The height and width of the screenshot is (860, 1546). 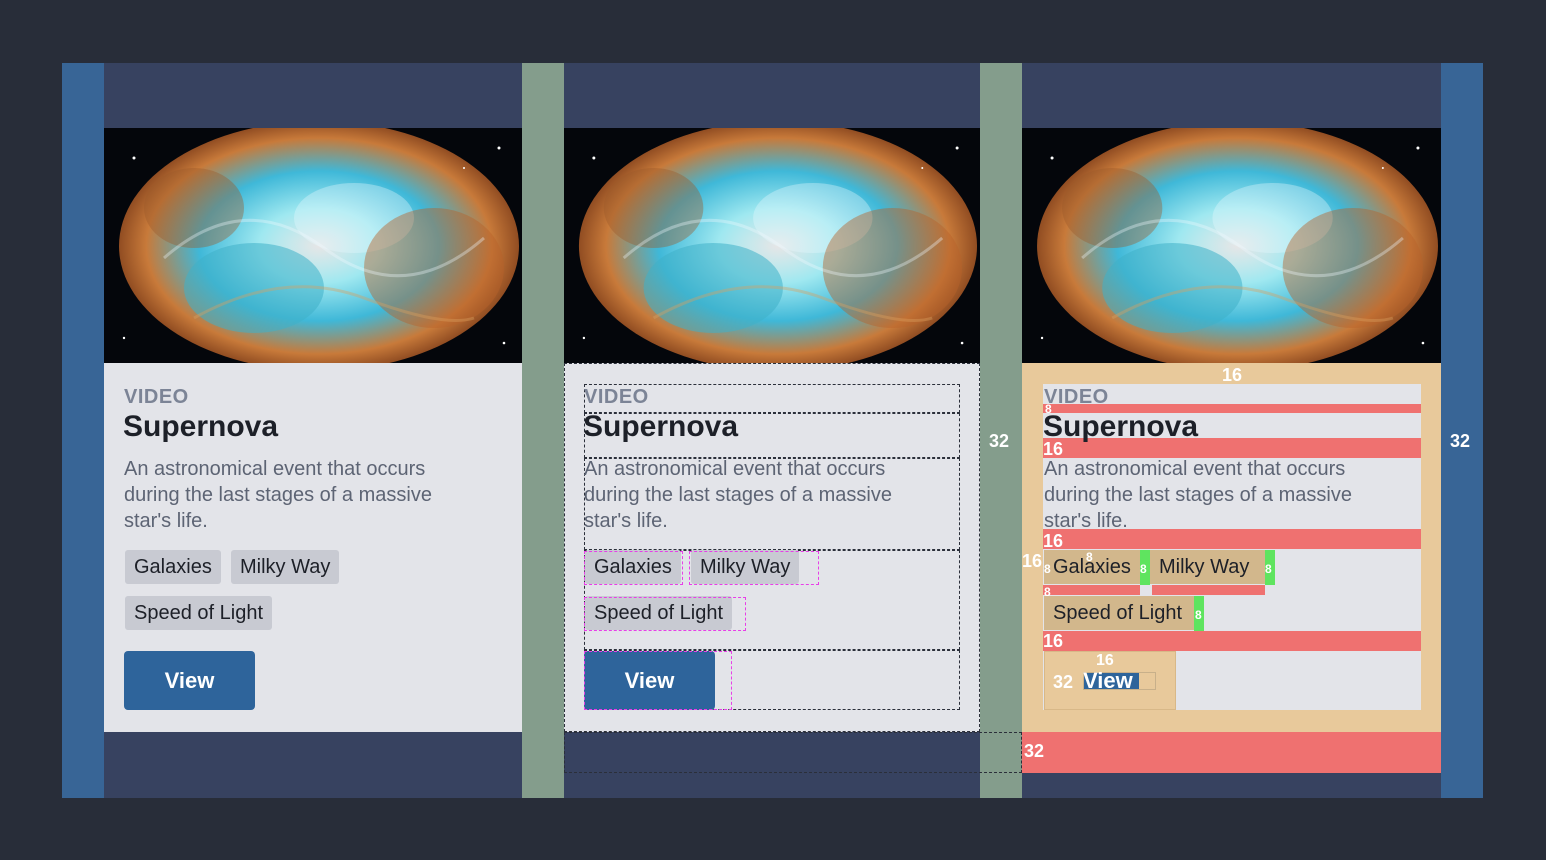 What do you see at coordinates (1032, 561) in the screenshot?
I see `left-padding-label: 16` at bounding box center [1032, 561].